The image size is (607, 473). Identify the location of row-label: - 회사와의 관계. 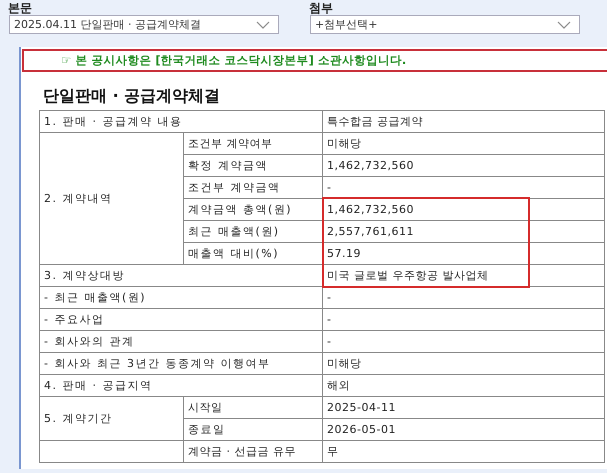
(89, 341).